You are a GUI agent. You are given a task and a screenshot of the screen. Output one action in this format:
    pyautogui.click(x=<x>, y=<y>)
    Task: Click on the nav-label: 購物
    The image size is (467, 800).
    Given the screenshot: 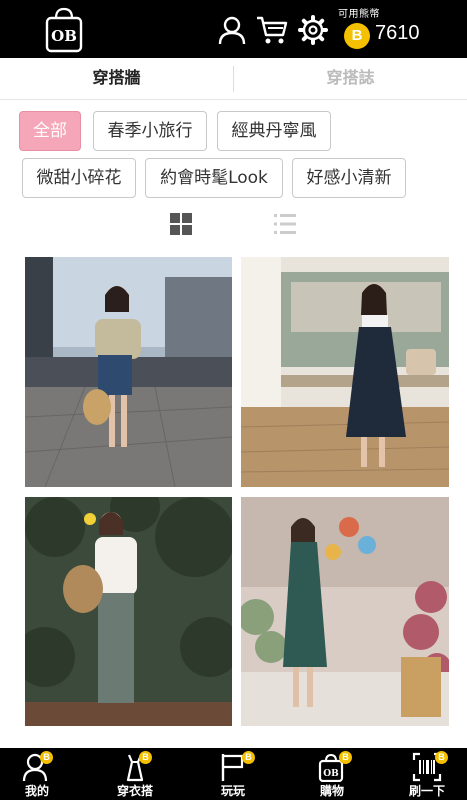 What is the action you would take?
    pyautogui.click(x=331, y=791)
    